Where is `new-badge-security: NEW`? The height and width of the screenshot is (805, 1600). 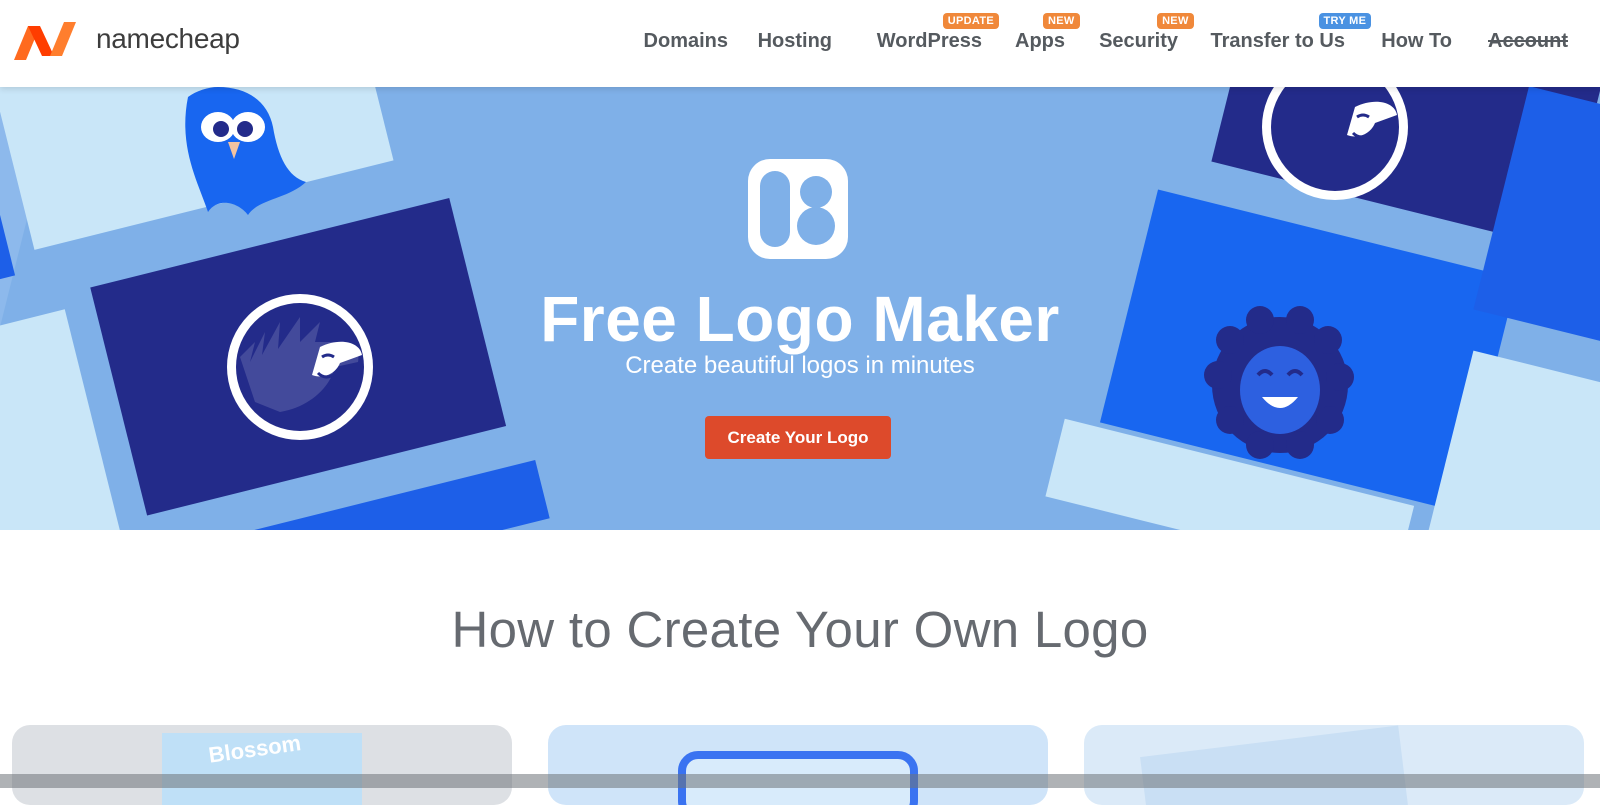
new-badge-security: NEW is located at coordinates (1175, 21).